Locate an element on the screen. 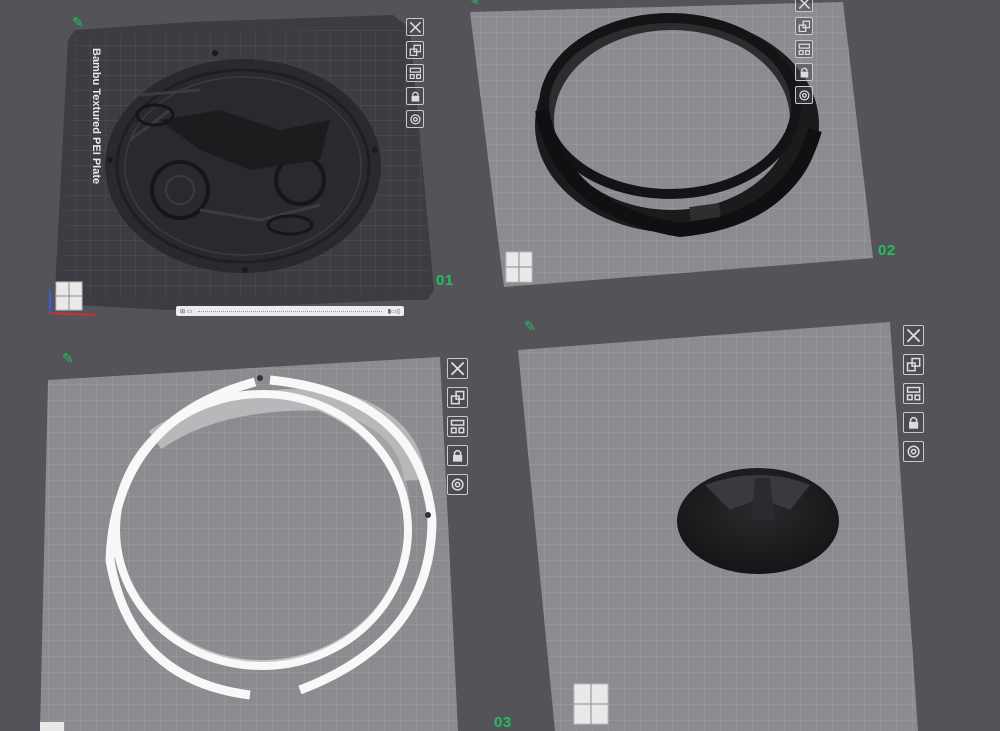 The height and width of the screenshot is (731, 1000). plate-4-cap-part is located at coordinates (758, 521).